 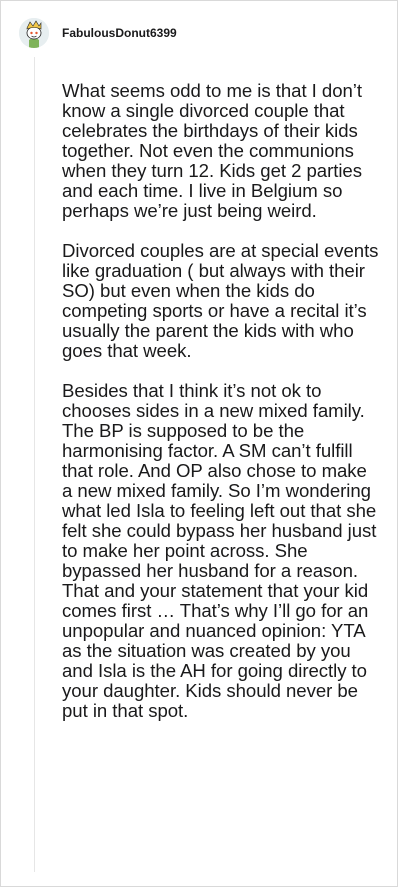 I want to click on thread-line, so click(x=34, y=464).